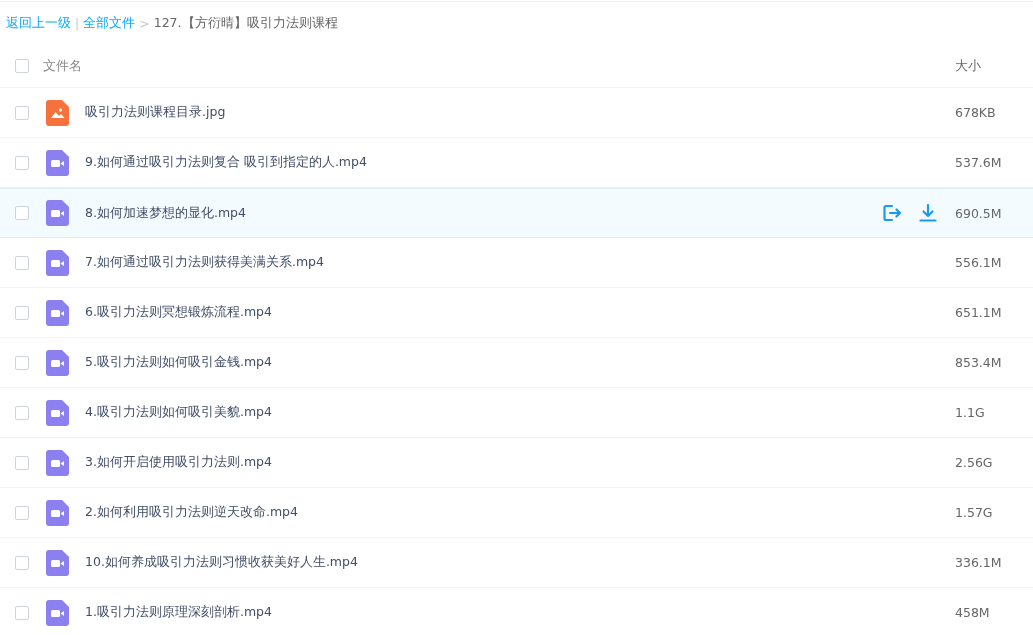  What do you see at coordinates (974, 462) in the screenshot?
I see `file-size: 2.56G` at bounding box center [974, 462].